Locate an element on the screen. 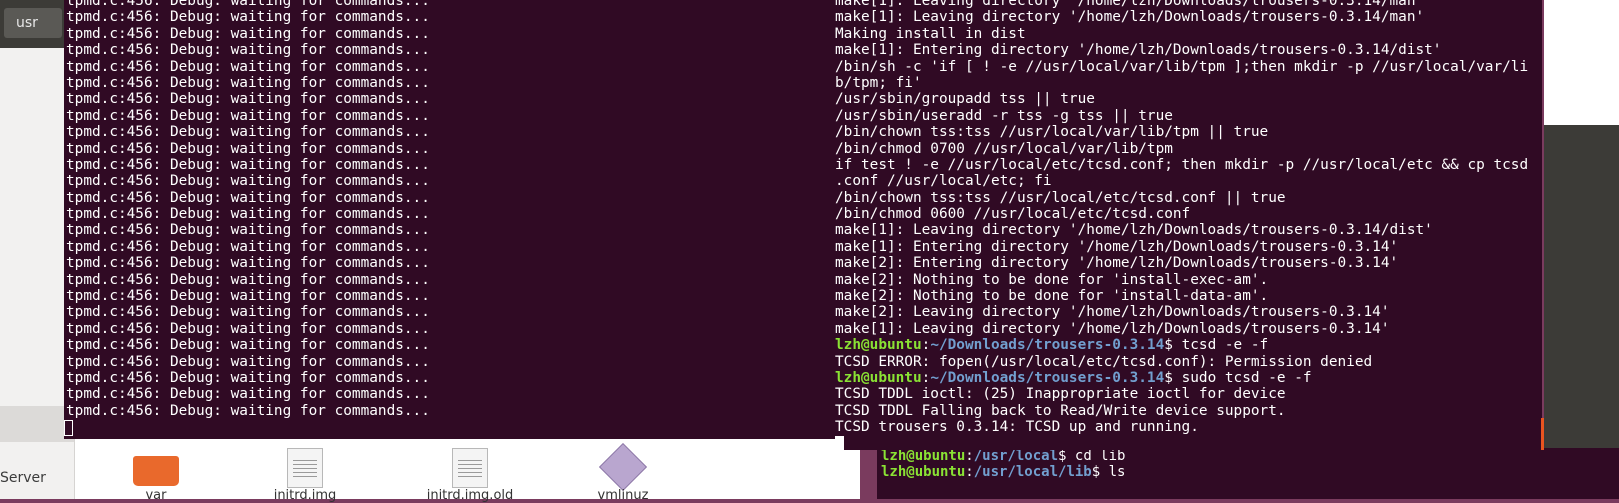 The image size is (1619, 503). terminal-line: lzh@ubuntu:/usr/local/lib$ ls is located at coordinates (1003, 472).